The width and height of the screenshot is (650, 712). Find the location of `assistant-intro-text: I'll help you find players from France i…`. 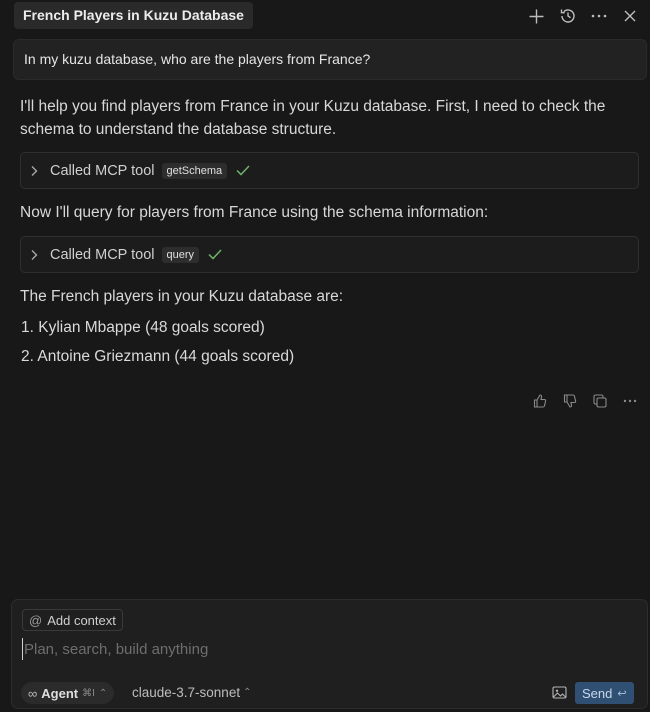

assistant-intro-text: I'll help you find players from France i… is located at coordinates (313, 118).